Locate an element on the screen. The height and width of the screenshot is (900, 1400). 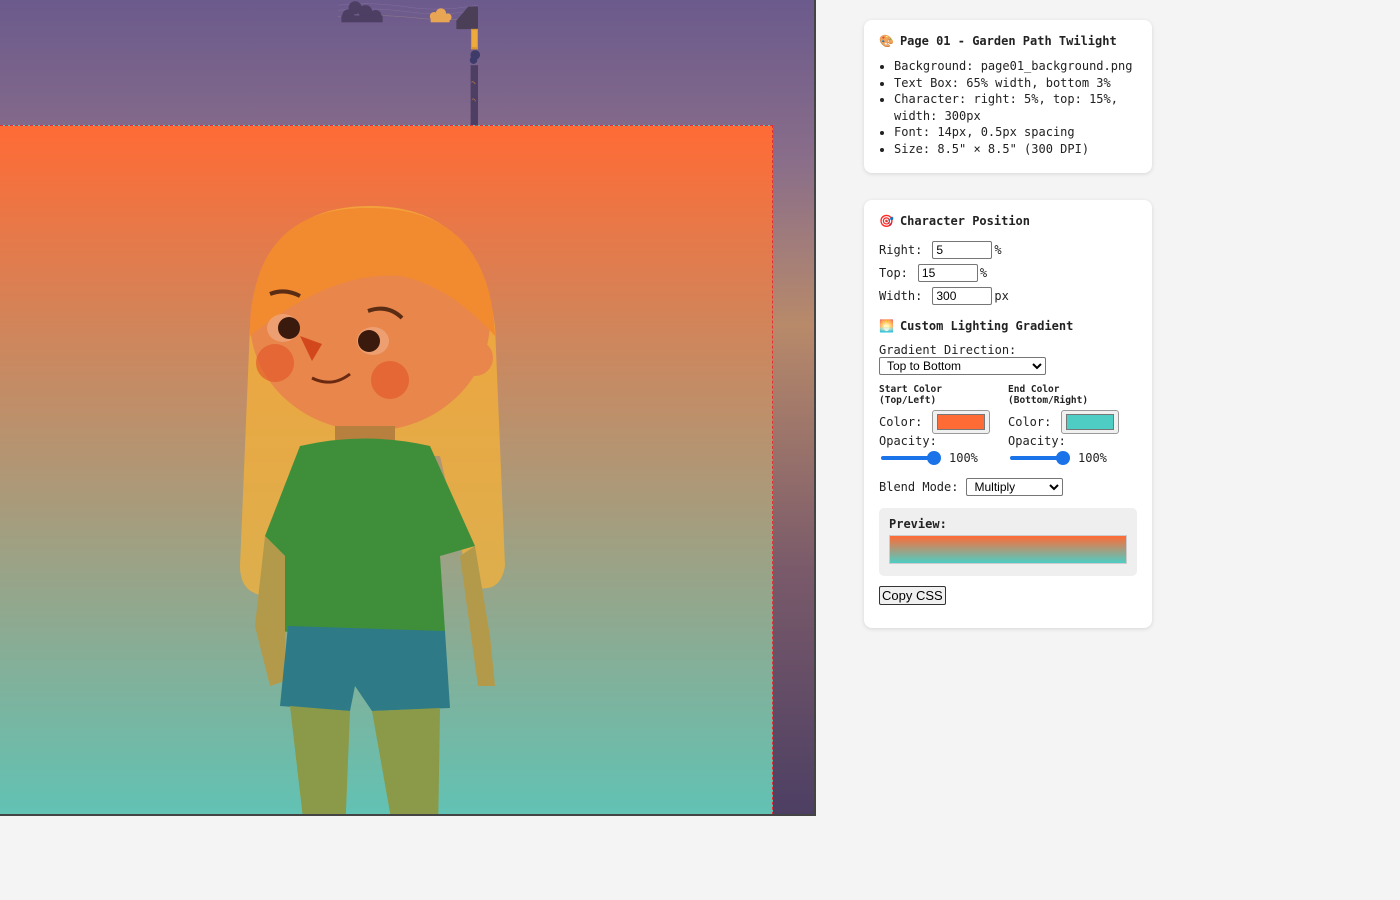
width-input is located at coordinates (962, 295).